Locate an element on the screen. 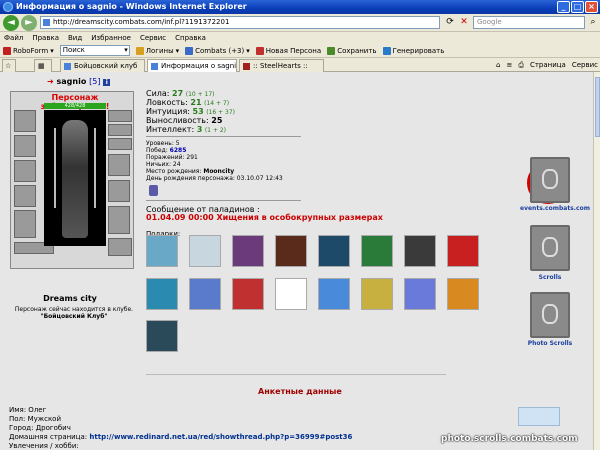  profile-heading: Анкетные данные is located at coordinates (300, 391).